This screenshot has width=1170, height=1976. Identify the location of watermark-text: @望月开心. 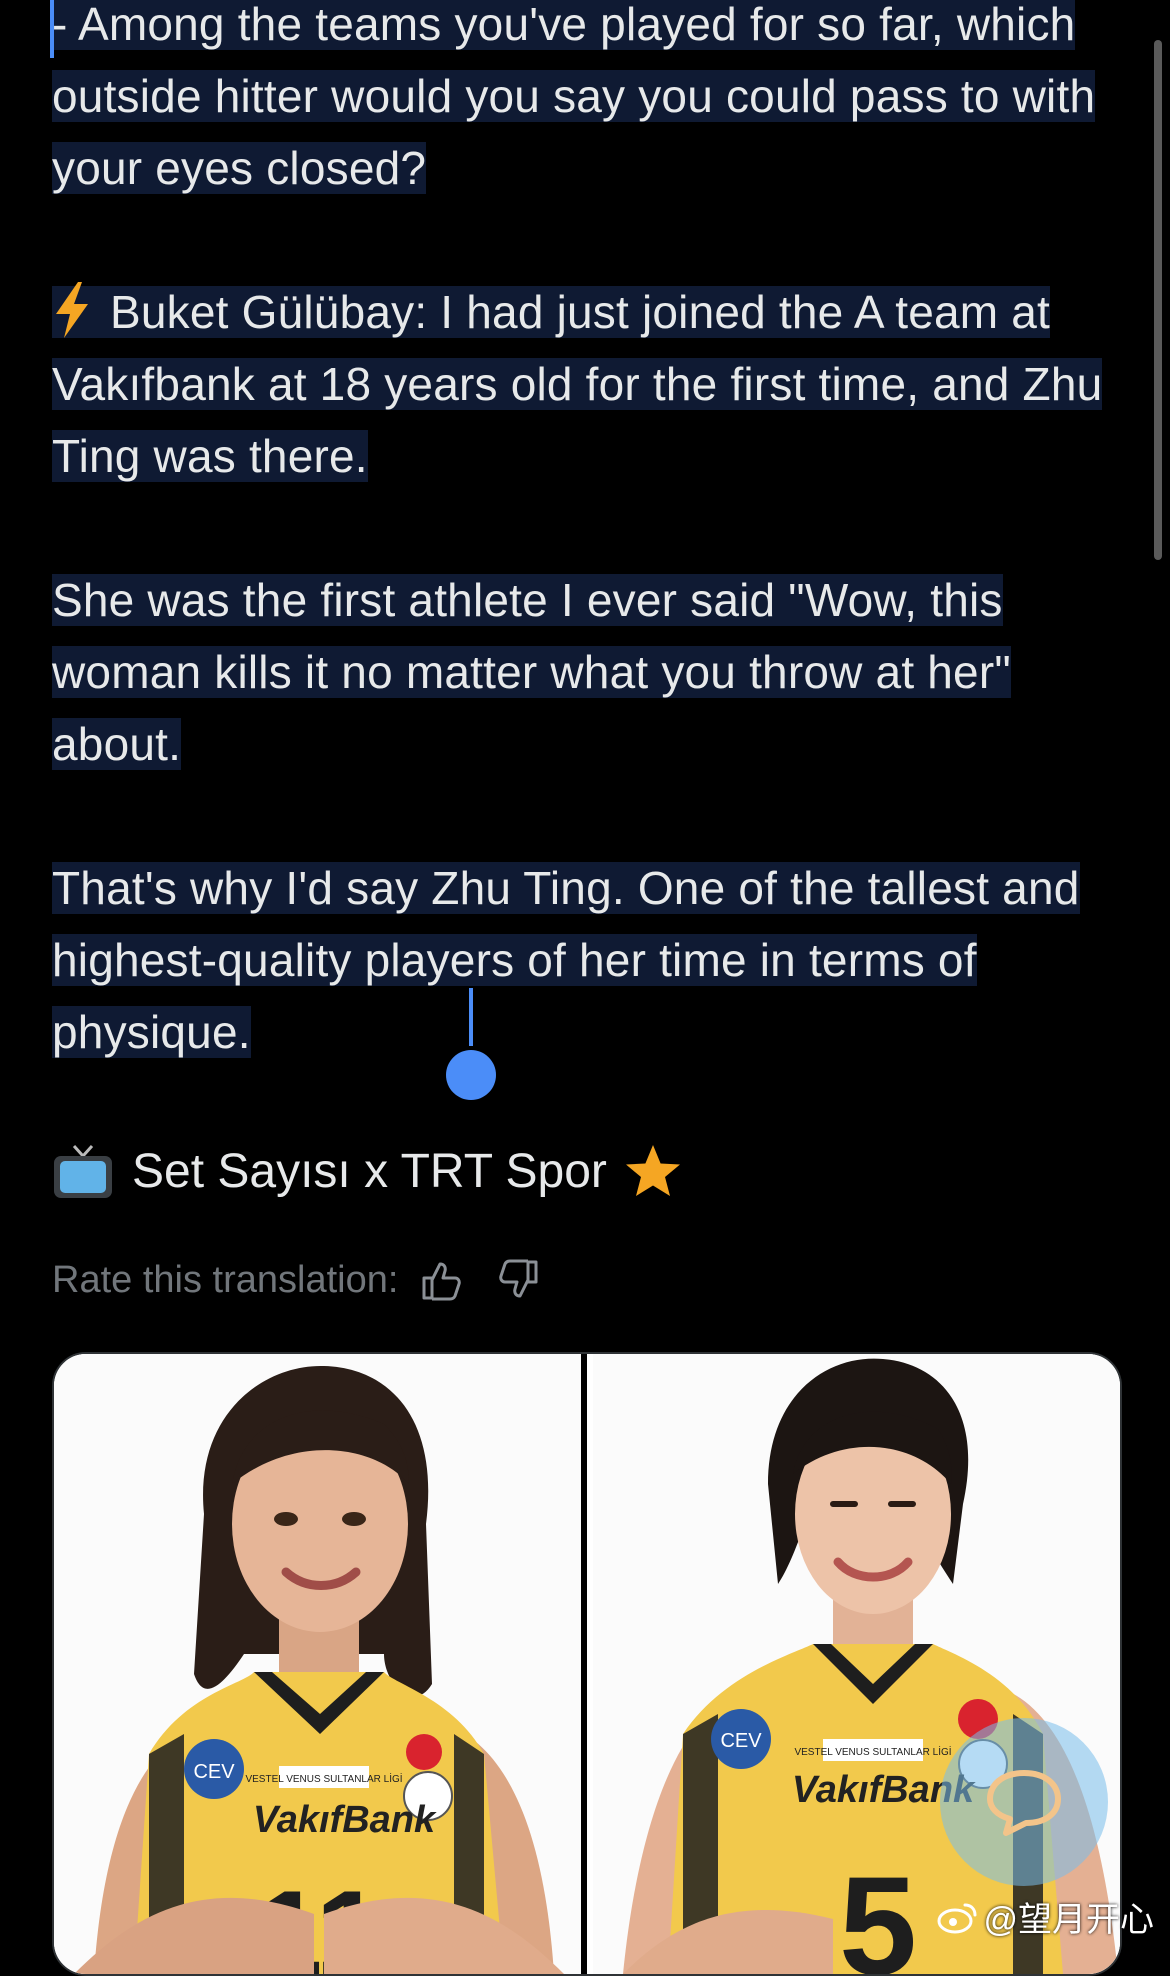
(1068, 1920).